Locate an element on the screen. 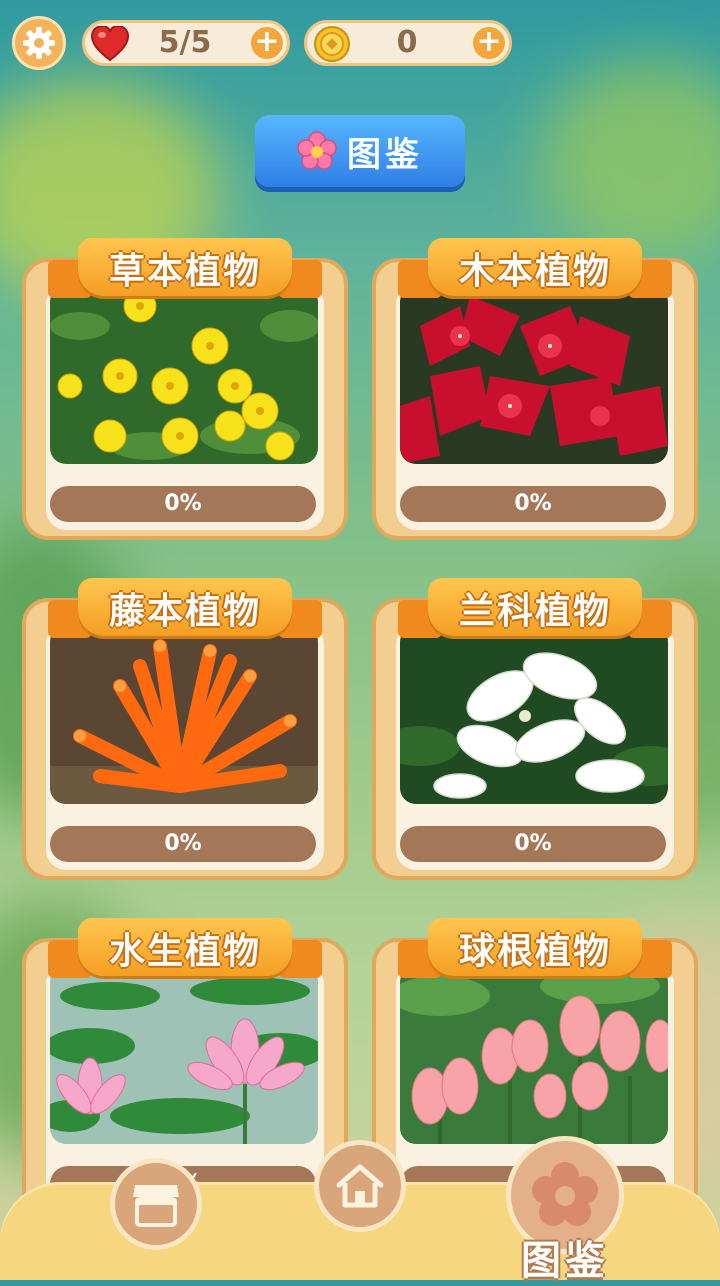 The height and width of the screenshot is (1286, 720). coins-counter: 0 + is located at coordinates (408, 43).